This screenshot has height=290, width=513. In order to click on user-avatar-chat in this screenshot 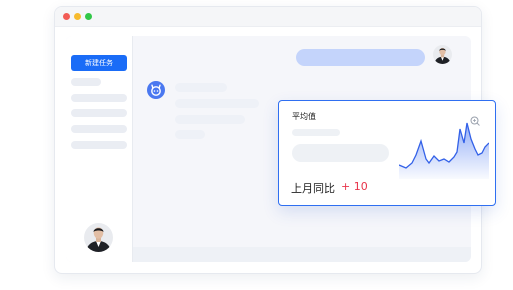, I will do `click(442, 54)`.